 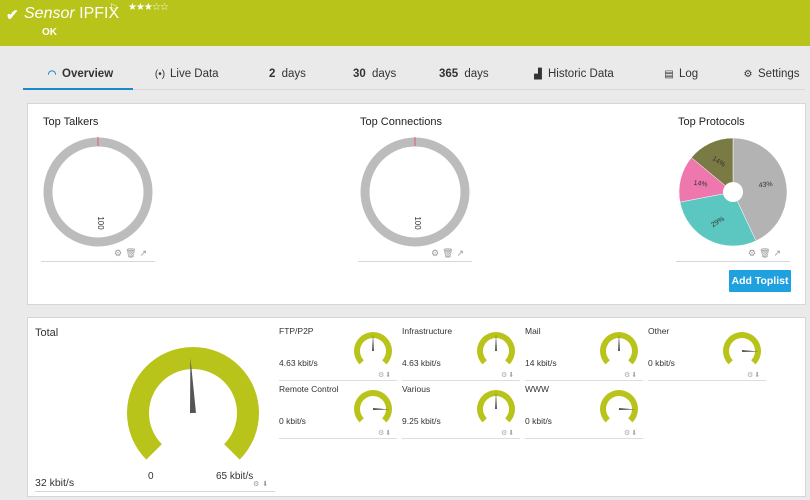 I want to click on channel-gauge: Mail 14 kbit/s ⚙⬇, so click(x=584, y=353).